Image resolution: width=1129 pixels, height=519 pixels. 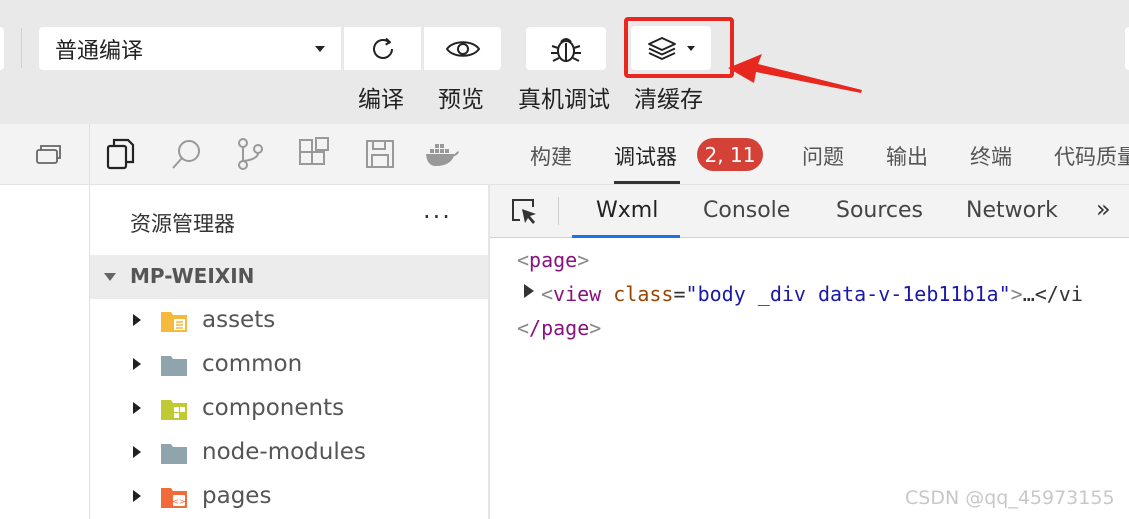 I want to click on expand-triangle-icon, so click(x=529, y=291).